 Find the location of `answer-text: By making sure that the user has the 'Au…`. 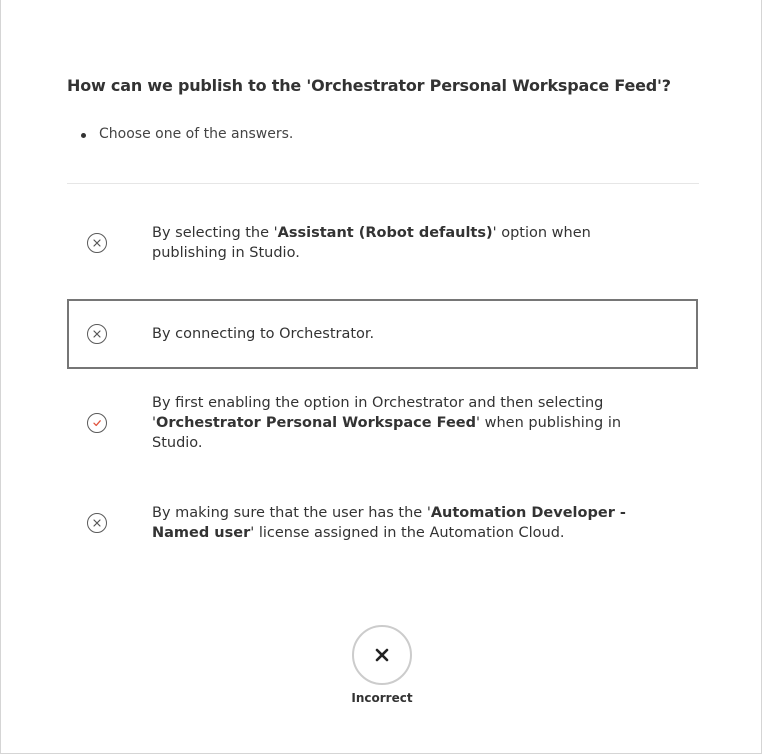

answer-text: By making sure that the user has the 'Au… is located at coordinates (402, 523).